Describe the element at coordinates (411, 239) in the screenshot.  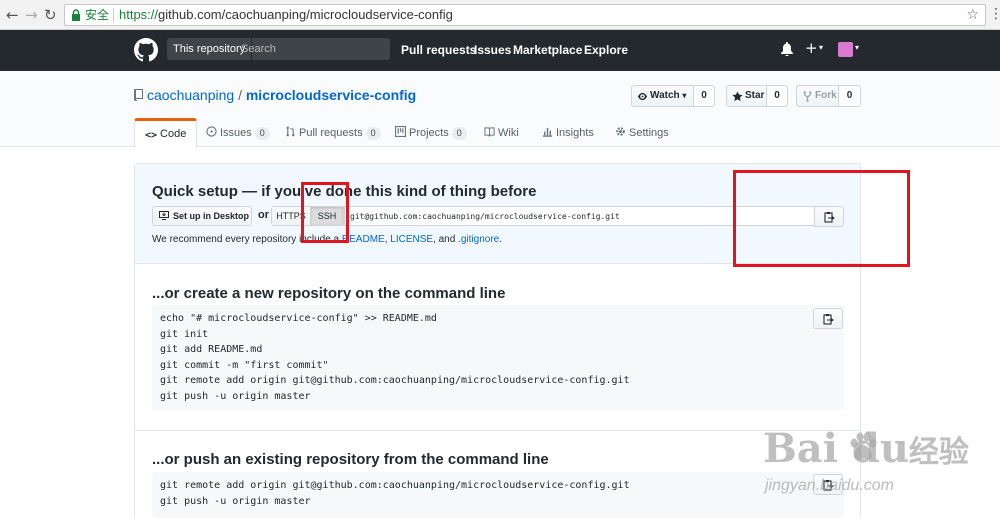
I see `license-link: LICENSE` at that location.